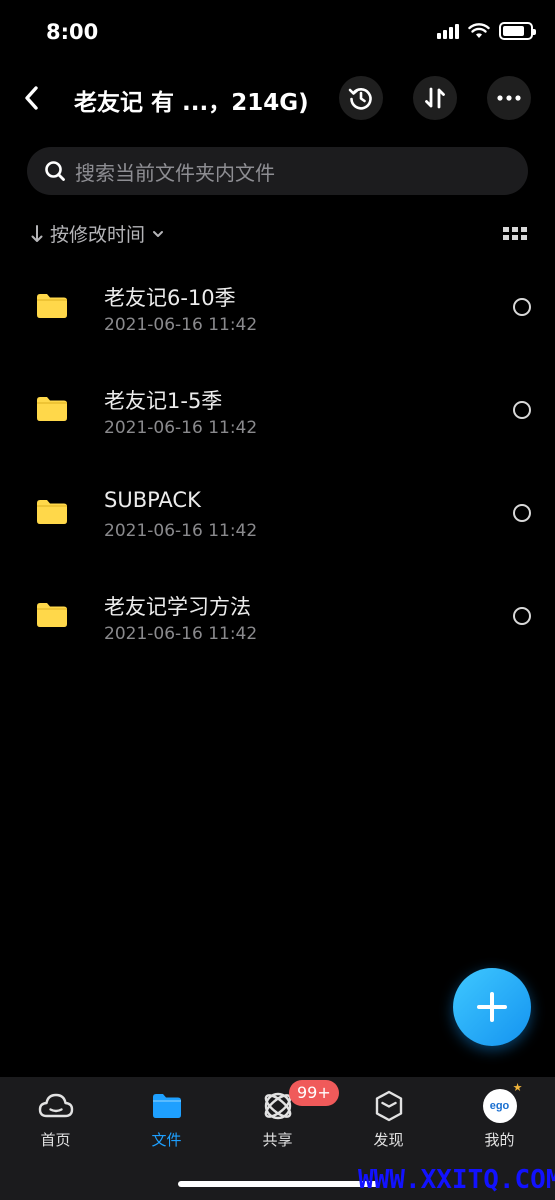 Image resolution: width=555 pixels, height=1200 pixels. I want to click on status-bar: 8:00, so click(277, 33).